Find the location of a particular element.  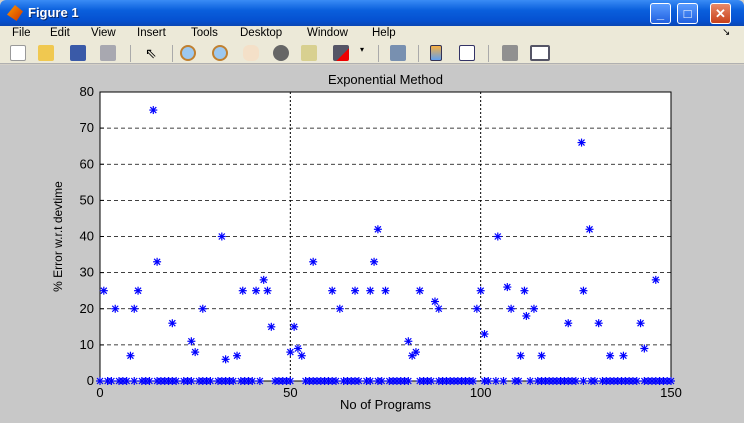

y-tick-label: 0 is located at coordinates (90, 380).